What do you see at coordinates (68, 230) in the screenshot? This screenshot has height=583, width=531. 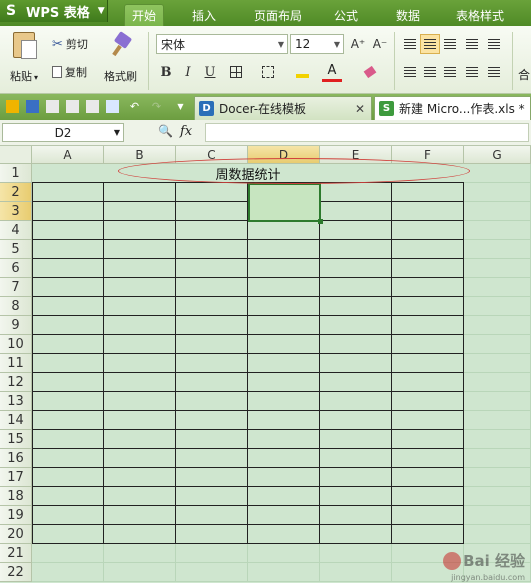 I see `cell-a4` at bounding box center [68, 230].